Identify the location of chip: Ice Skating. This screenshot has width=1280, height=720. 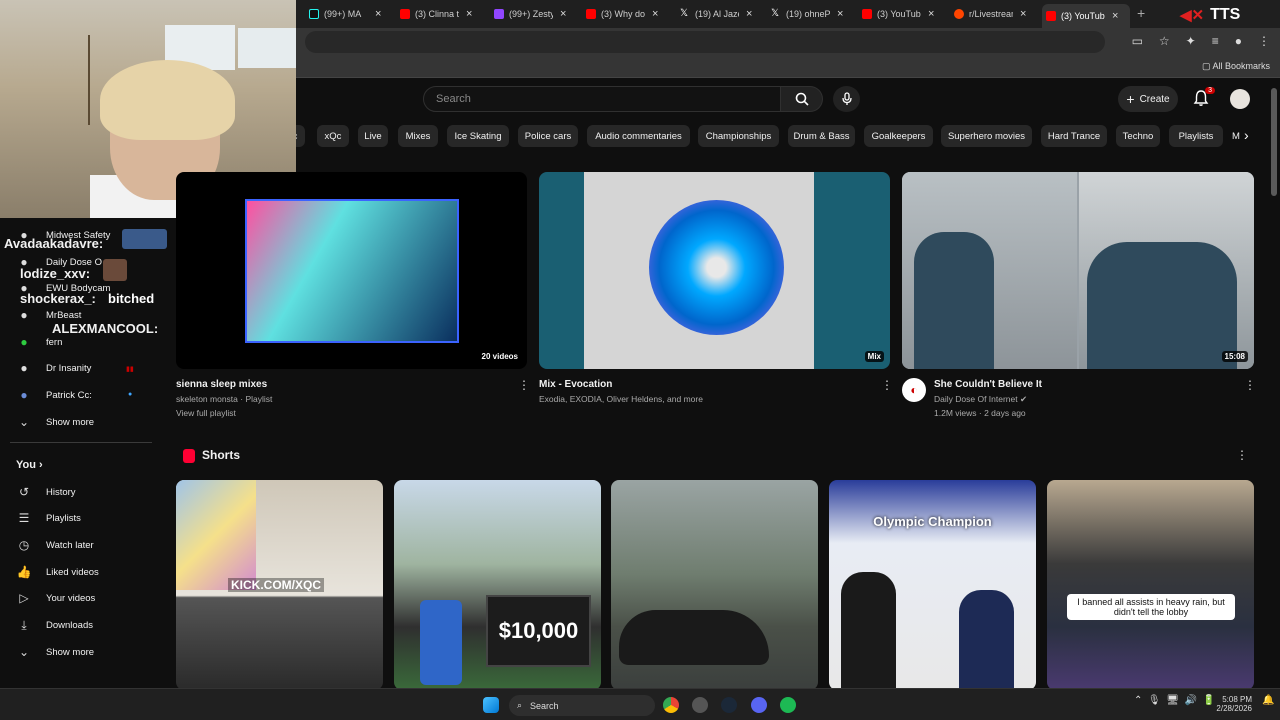
(478, 136).